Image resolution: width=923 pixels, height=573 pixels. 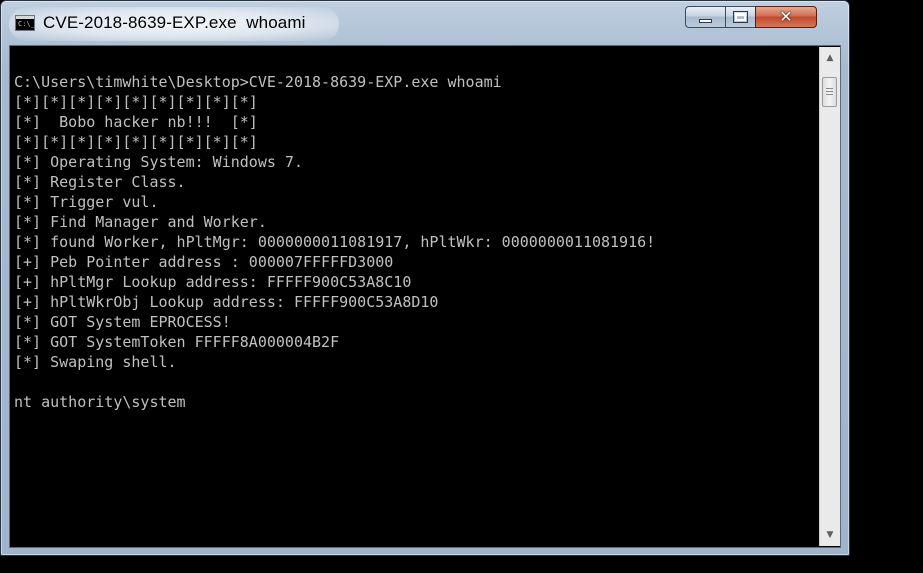 What do you see at coordinates (830, 58) in the screenshot?
I see `scroll-up-icon: ▲` at bounding box center [830, 58].